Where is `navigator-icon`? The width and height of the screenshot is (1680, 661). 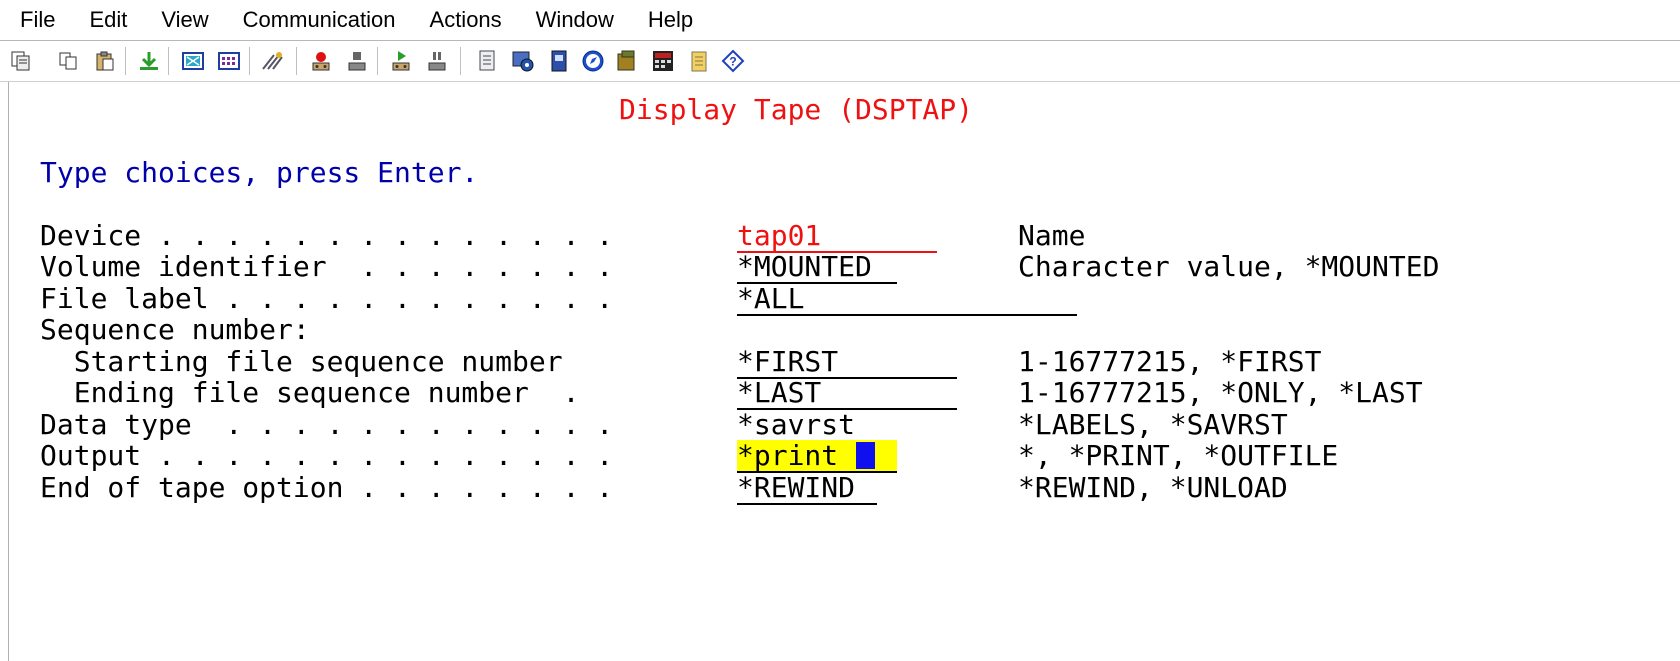 navigator-icon is located at coordinates (593, 61).